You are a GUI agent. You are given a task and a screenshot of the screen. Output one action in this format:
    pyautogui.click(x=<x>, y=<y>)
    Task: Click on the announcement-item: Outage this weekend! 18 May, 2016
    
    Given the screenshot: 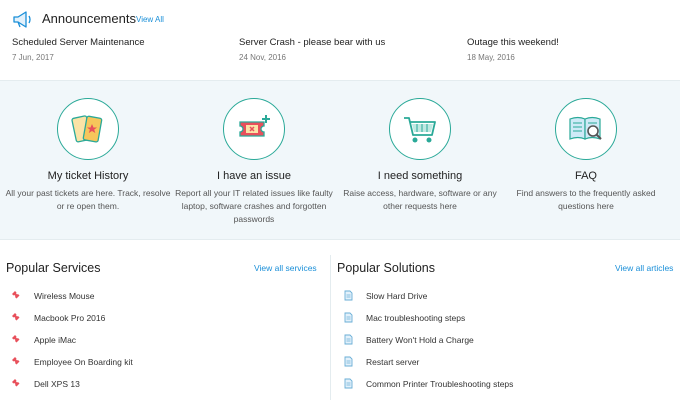 What is the action you would take?
    pyautogui.click(x=513, y=49)
    